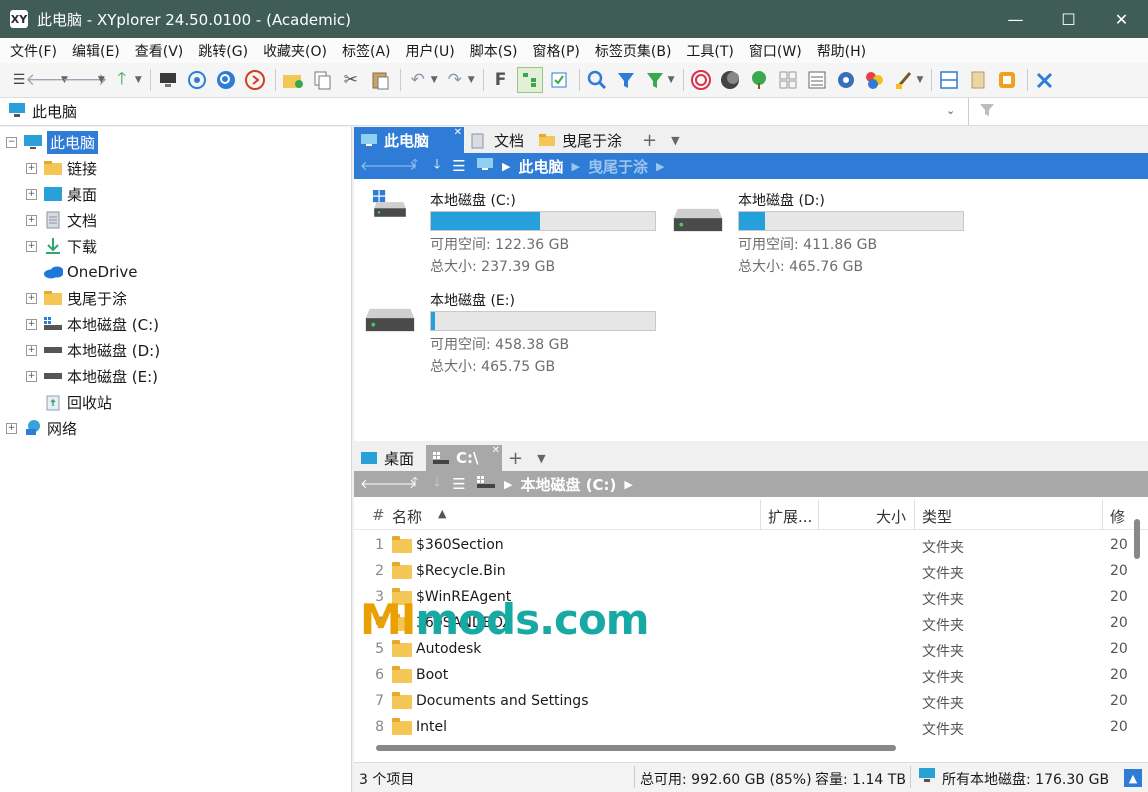 Image resolution: width=1148 pixels, height=792 pixels. What do you see at coordinates (618, 166) in the screenshot?
I see `breadcrumb-user-folder: 曳尾于涂` at bounding box center [618, 166].